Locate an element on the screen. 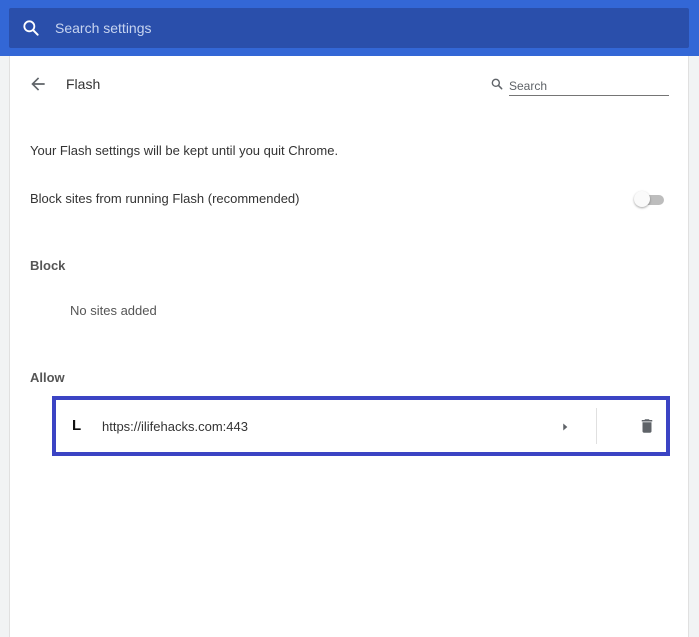  block-empty-text: No sites added is located at coordinates (113, 310).